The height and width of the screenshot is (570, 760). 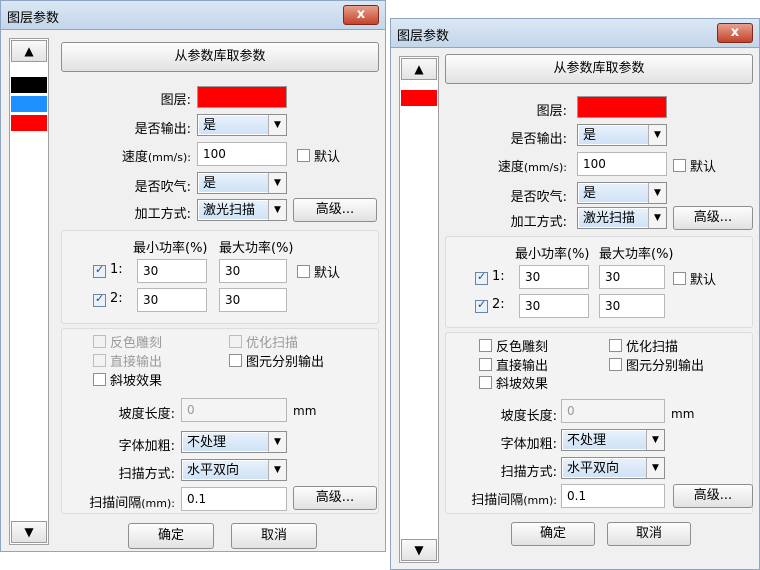 I want to click on layer-swatch-strip: ▲ ▼, so click(x=29, y=291).